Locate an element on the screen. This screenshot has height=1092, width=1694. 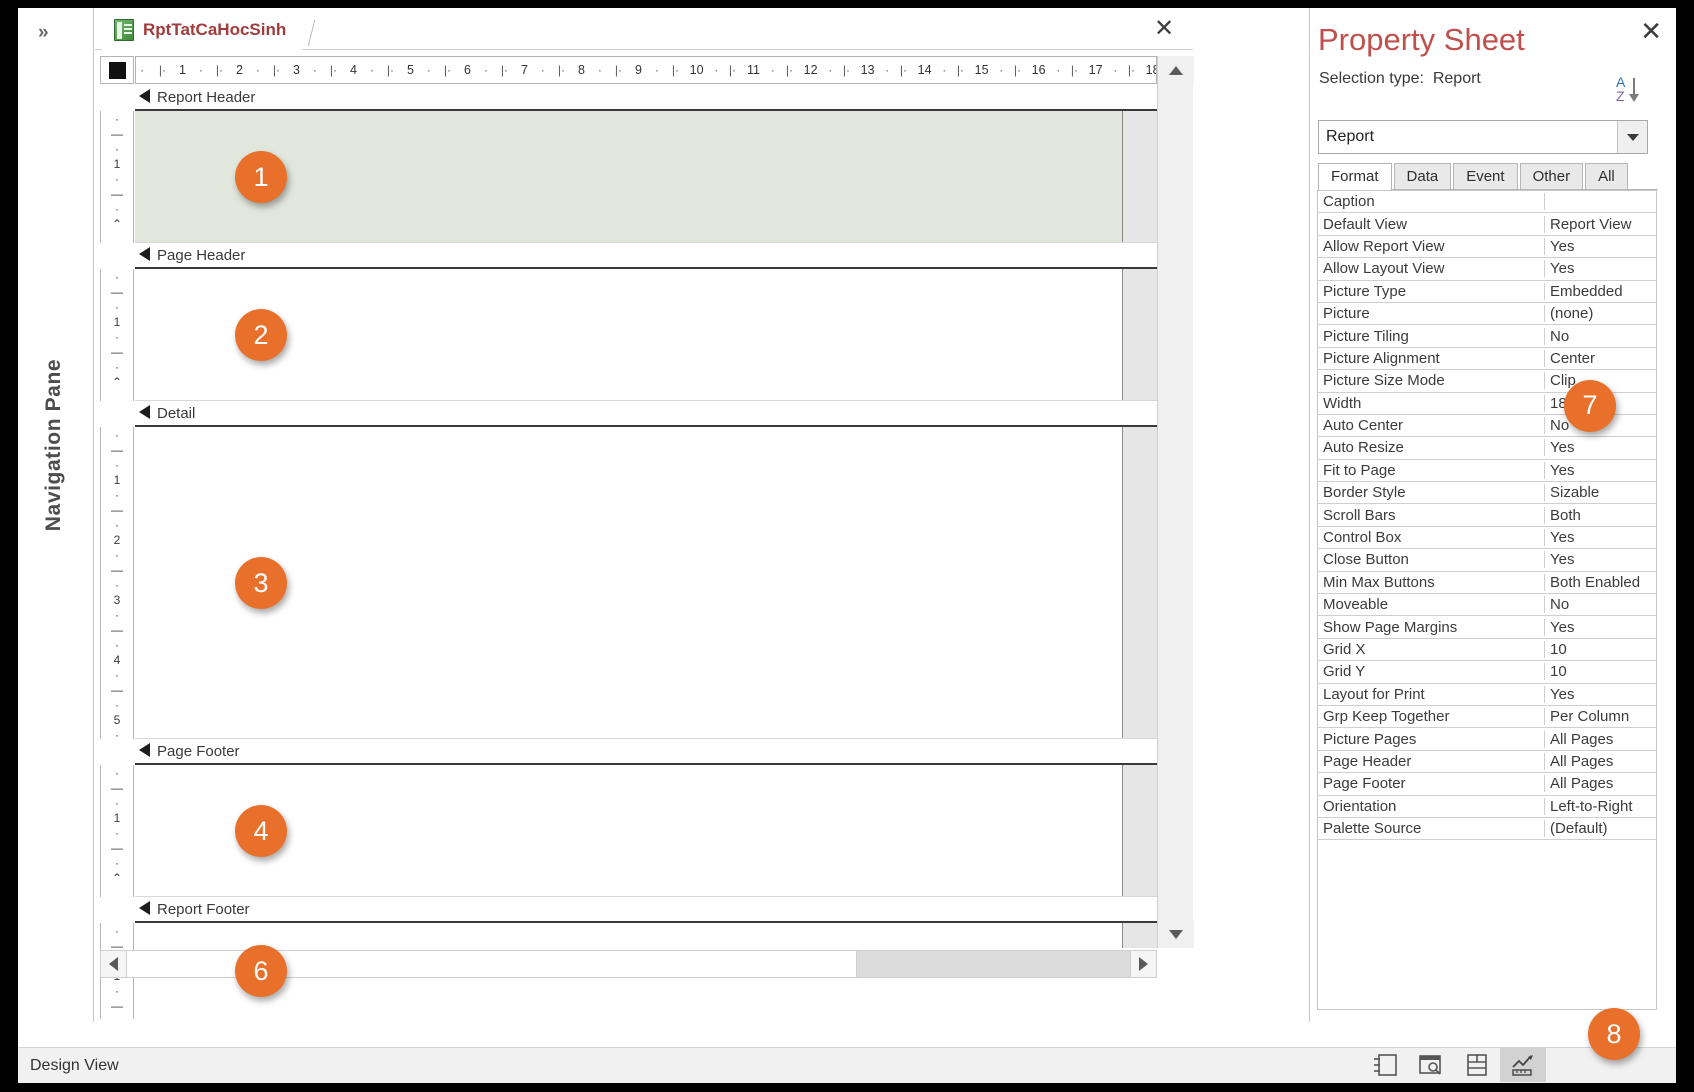
property-row: Moveable No is located at coordinates (1487, 605).